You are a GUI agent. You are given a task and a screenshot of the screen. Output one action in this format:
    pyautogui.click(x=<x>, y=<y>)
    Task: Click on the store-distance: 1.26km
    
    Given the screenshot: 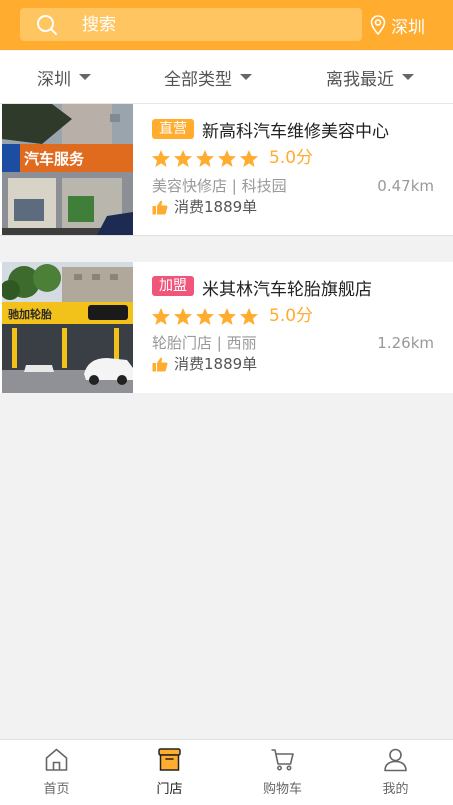 What is the action you would take?
    pyautogui.click(x=405, y=343)
    